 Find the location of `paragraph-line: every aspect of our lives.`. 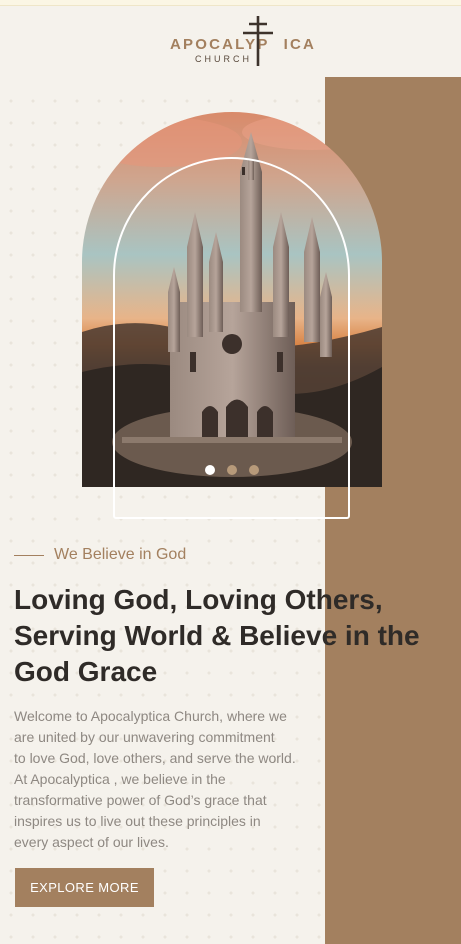

paragraph-line: every aspect of our lives. is located at coordinates (91, 842).